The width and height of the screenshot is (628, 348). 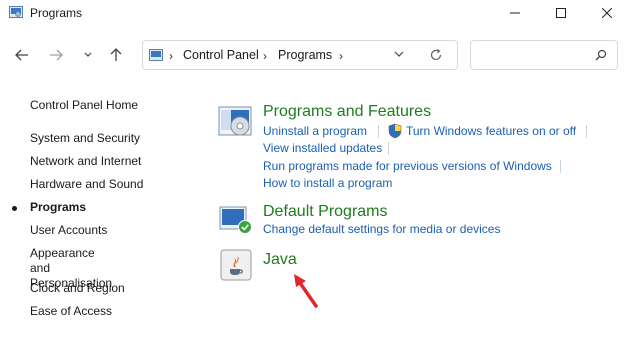 I want to click on sidebar-item-label: Programs, so click(x=58, y=207).